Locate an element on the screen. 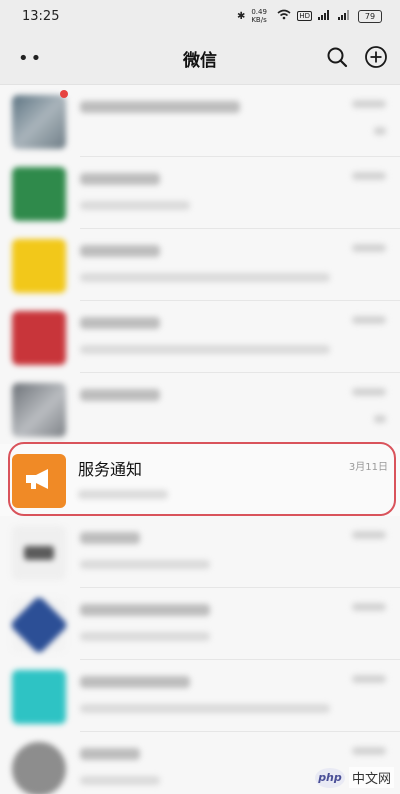 The height and width of the screenshot is (794, 400). service-notification-avatar is located at coordinates (39, 481).